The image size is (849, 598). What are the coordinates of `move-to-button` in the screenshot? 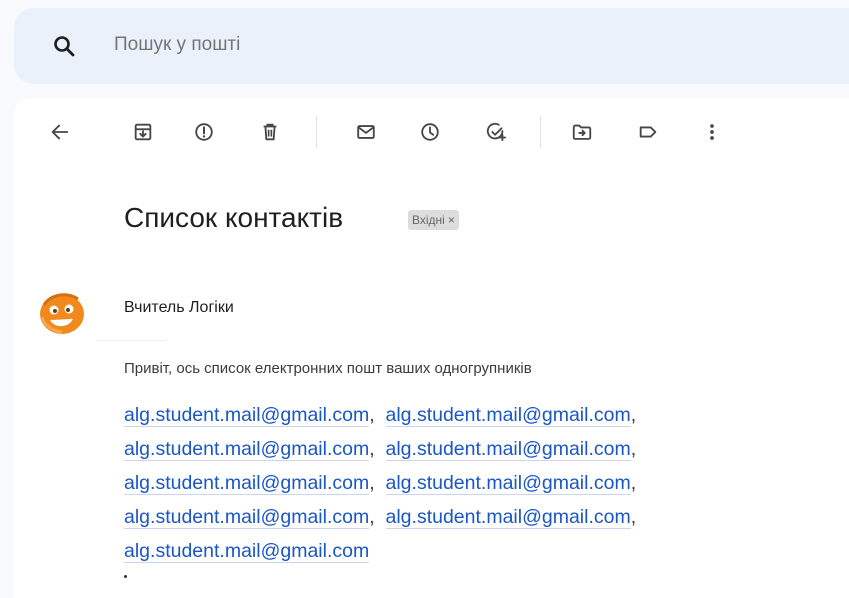 It's located at (582, 132).